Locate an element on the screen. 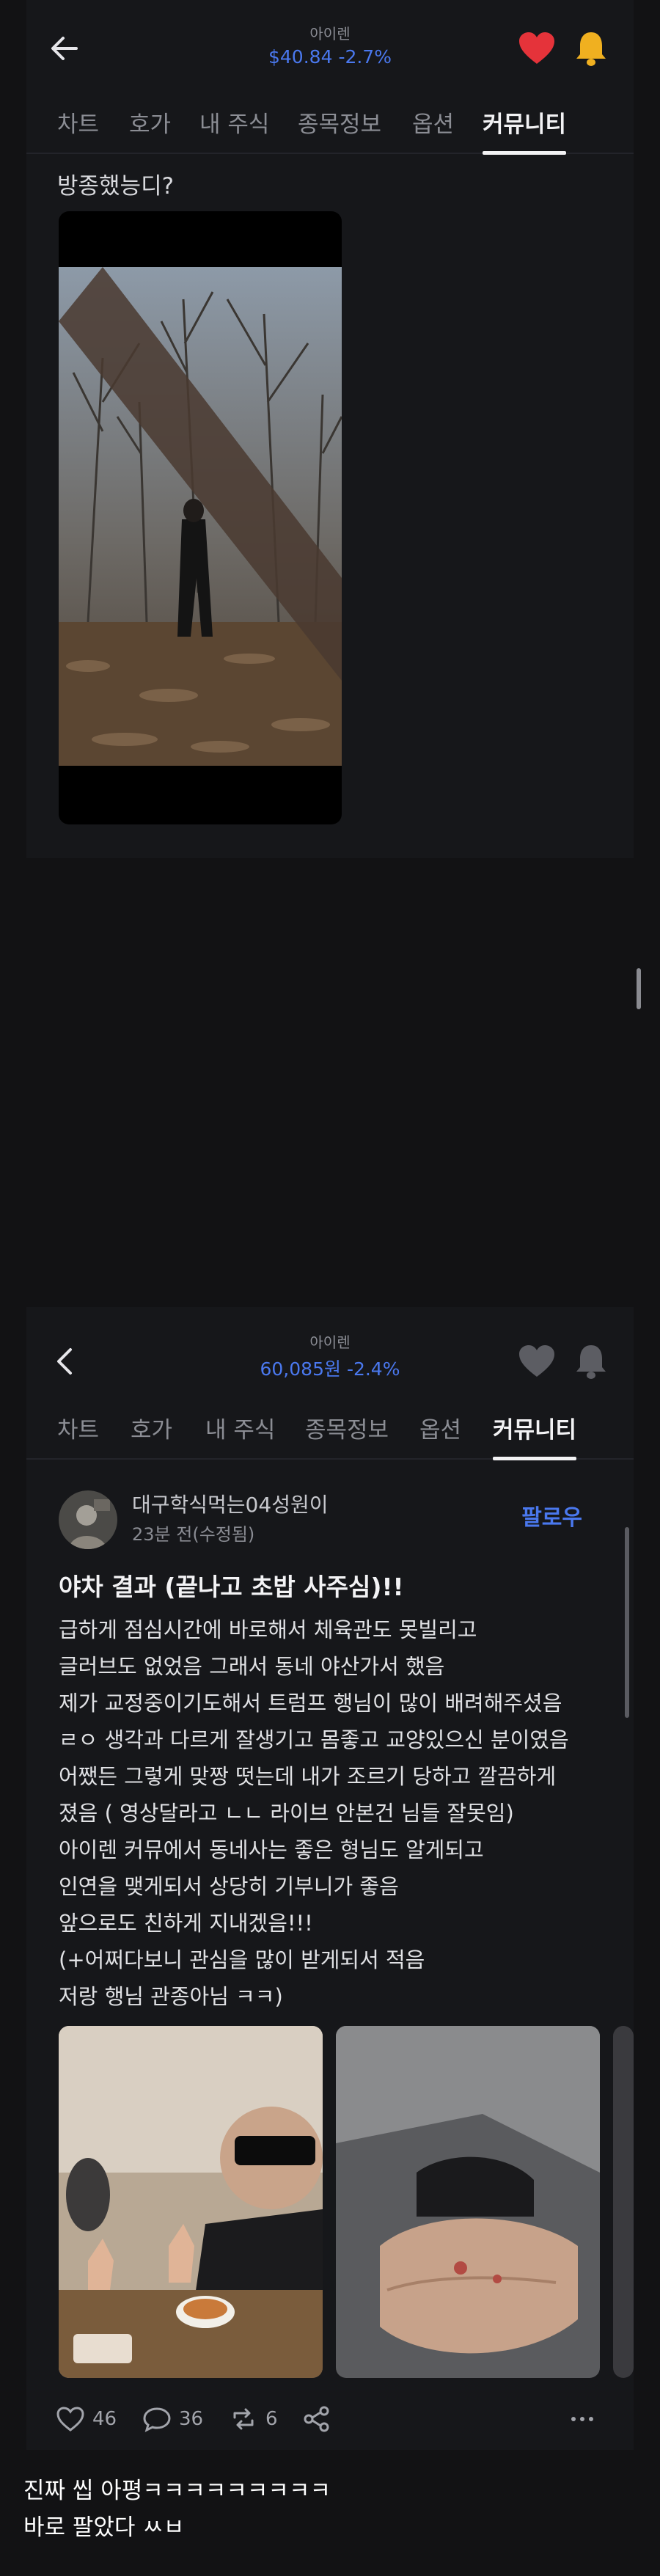 The width and height of the screenshot is (660, 2576). post-image-restaurant is located at coordinates (191, 2202).